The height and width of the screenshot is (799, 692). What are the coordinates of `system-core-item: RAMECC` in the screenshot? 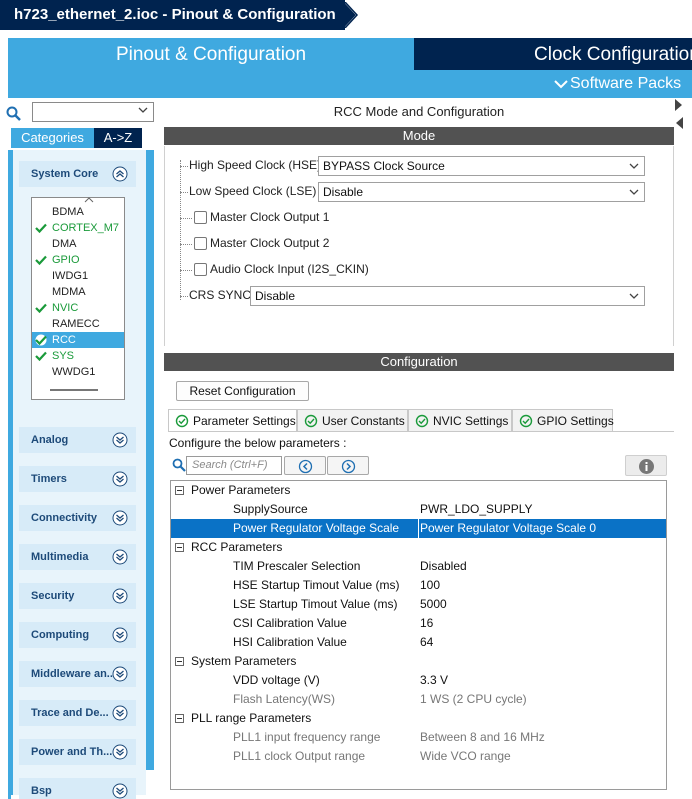 It's located at (78, 324).